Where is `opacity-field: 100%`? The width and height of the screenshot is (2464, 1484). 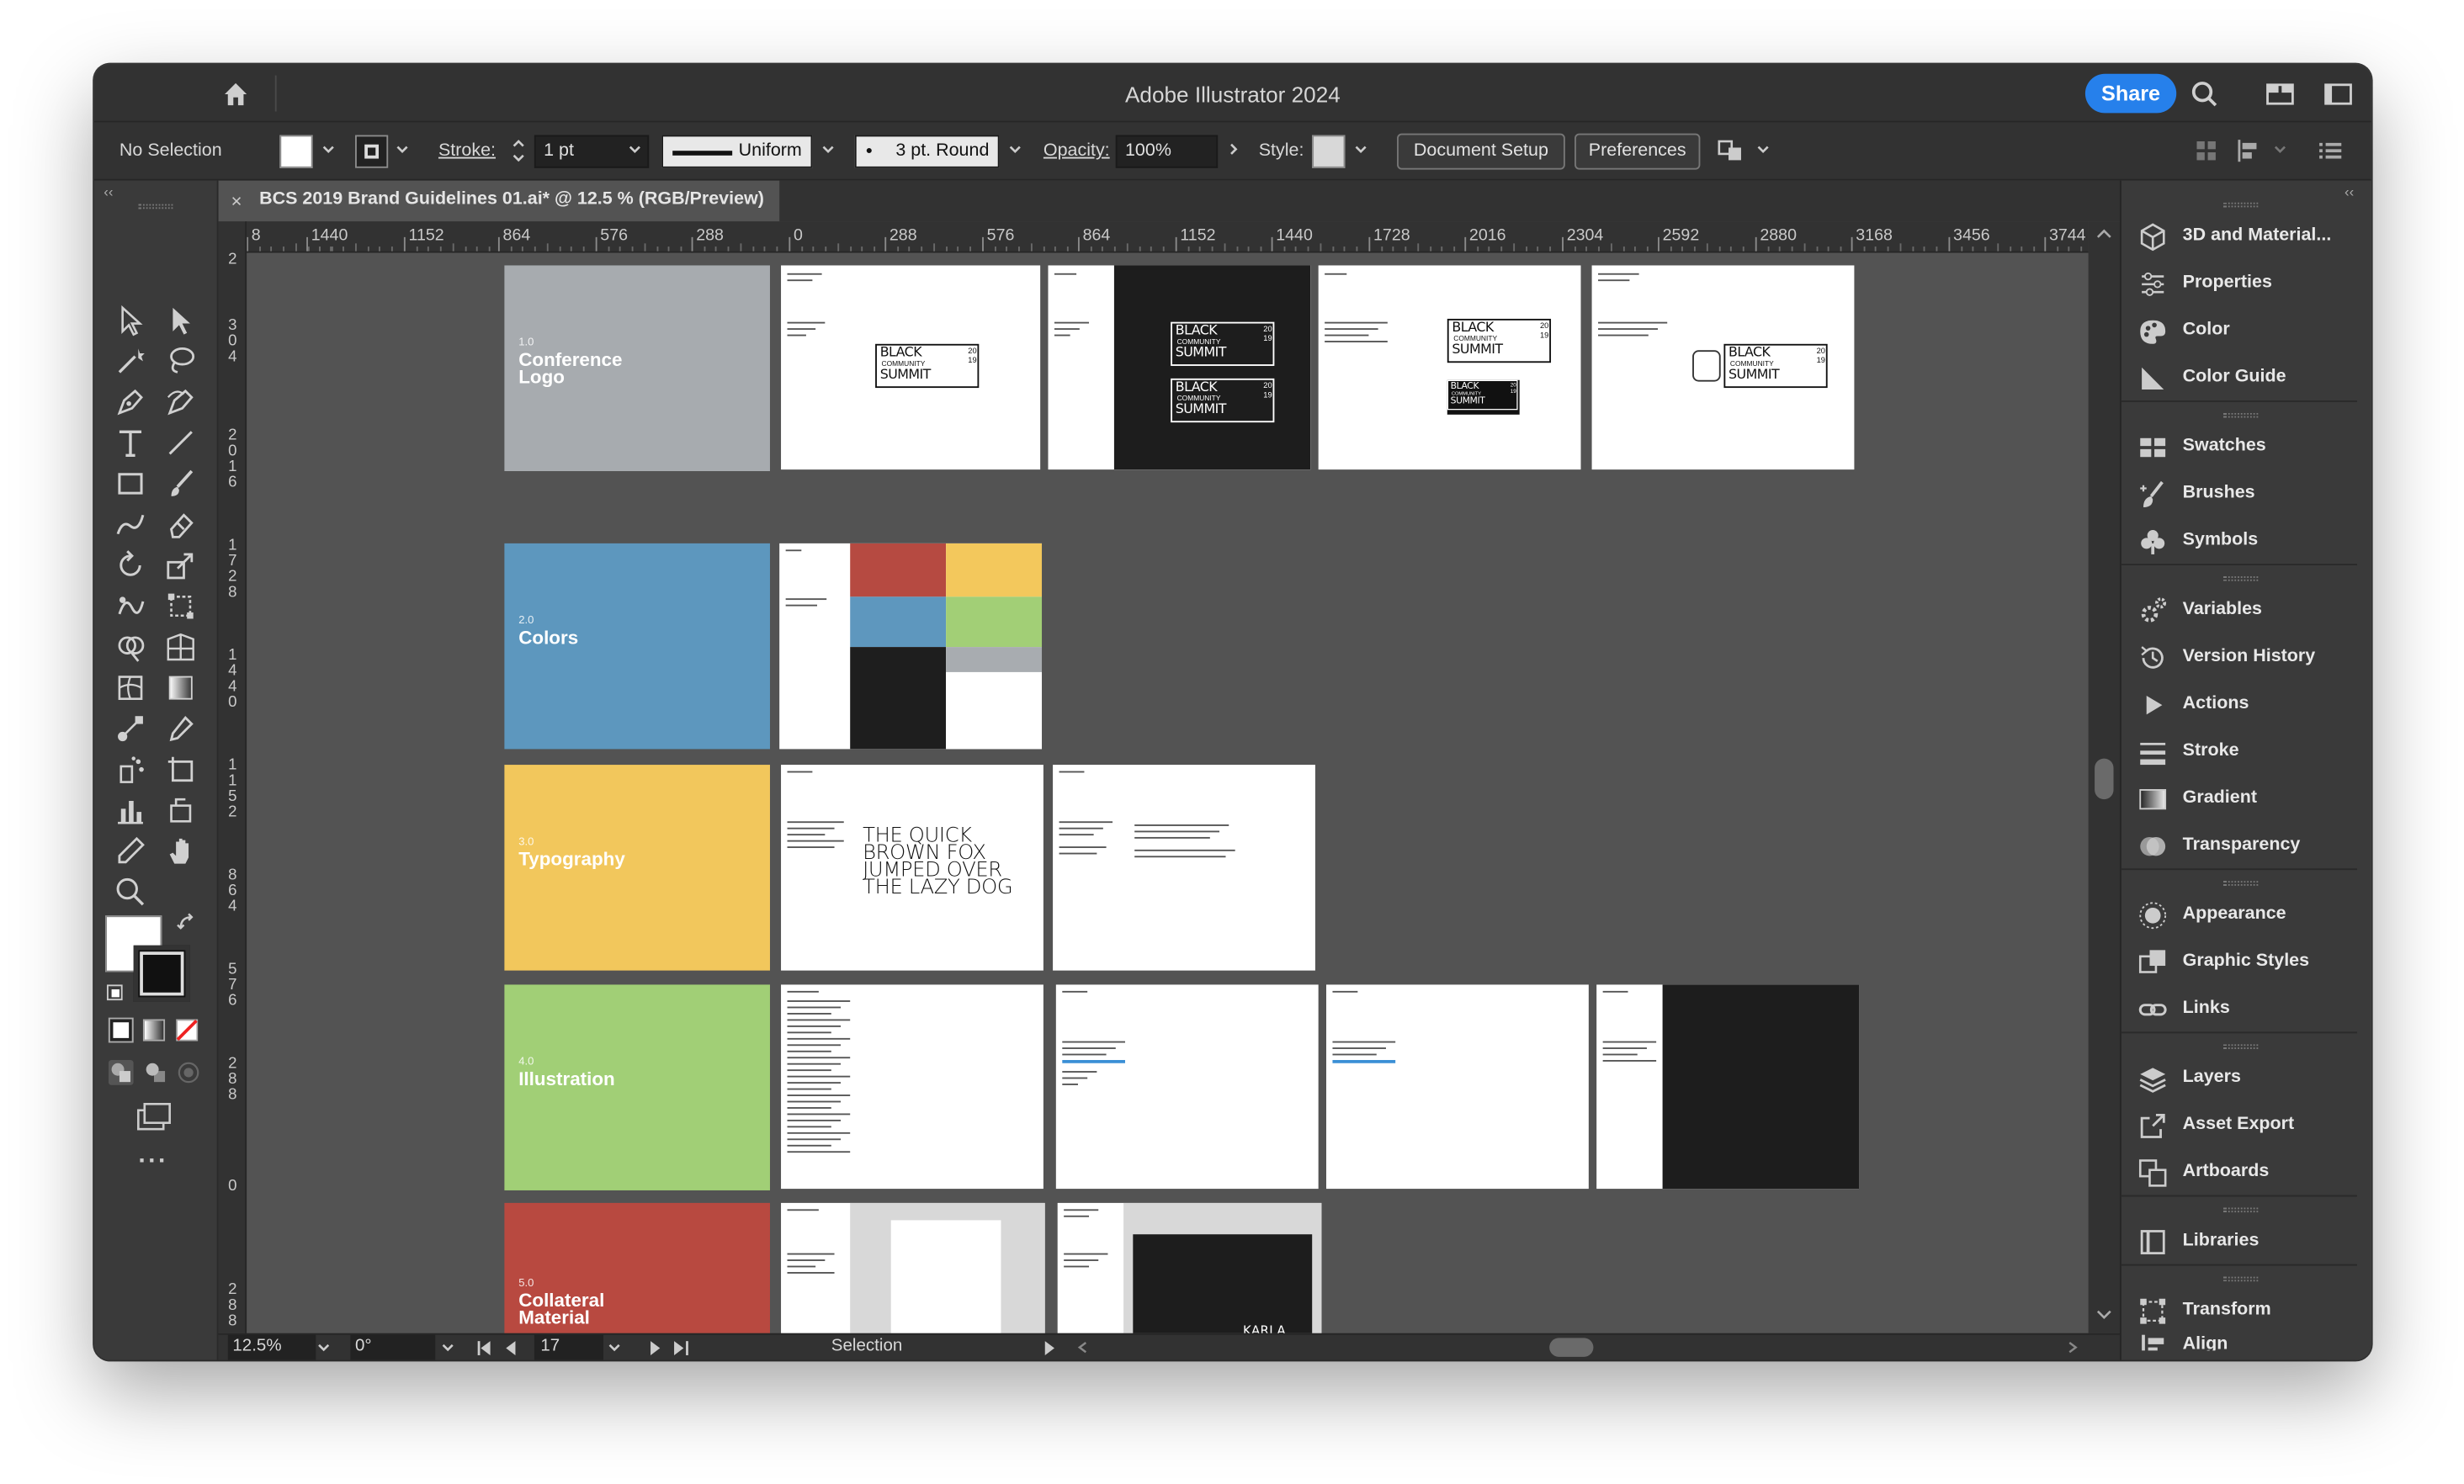 opacity-field: 100% is located at coordinates (1167, 151).